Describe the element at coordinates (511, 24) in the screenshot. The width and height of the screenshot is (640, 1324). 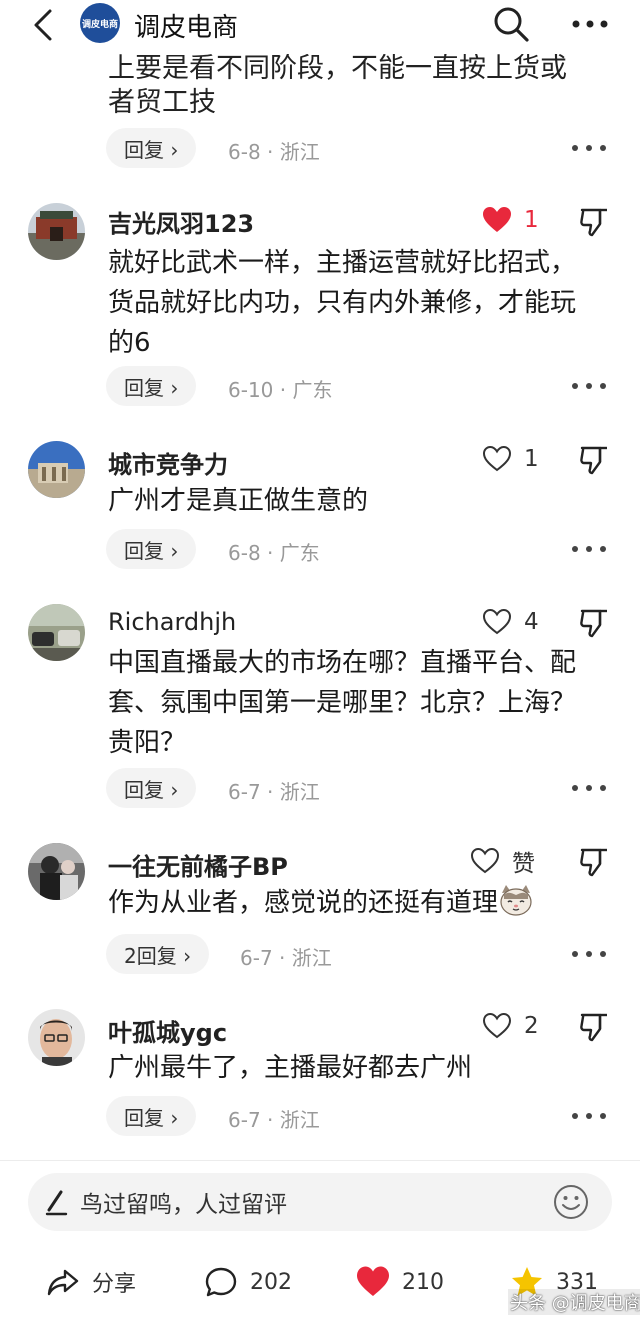
I see `search-icon` at that location.